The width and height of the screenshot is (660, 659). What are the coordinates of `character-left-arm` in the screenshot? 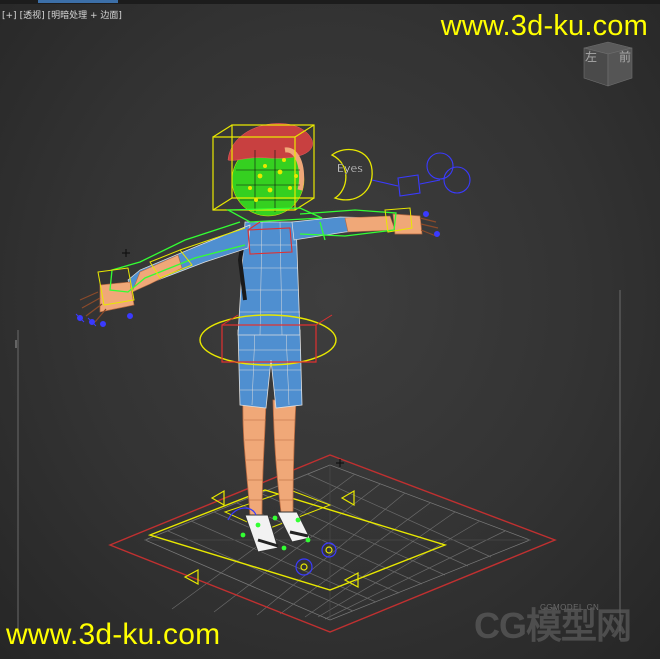 It's located at (165, 273).